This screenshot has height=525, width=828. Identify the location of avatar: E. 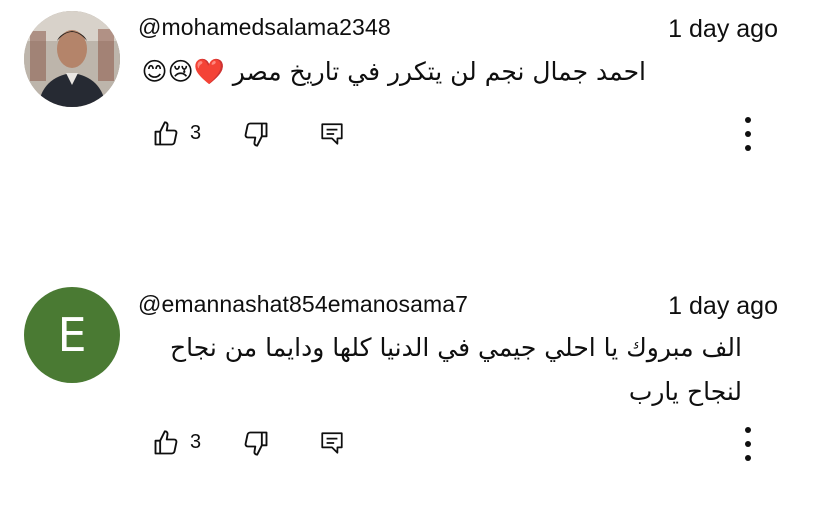
(72, 335).